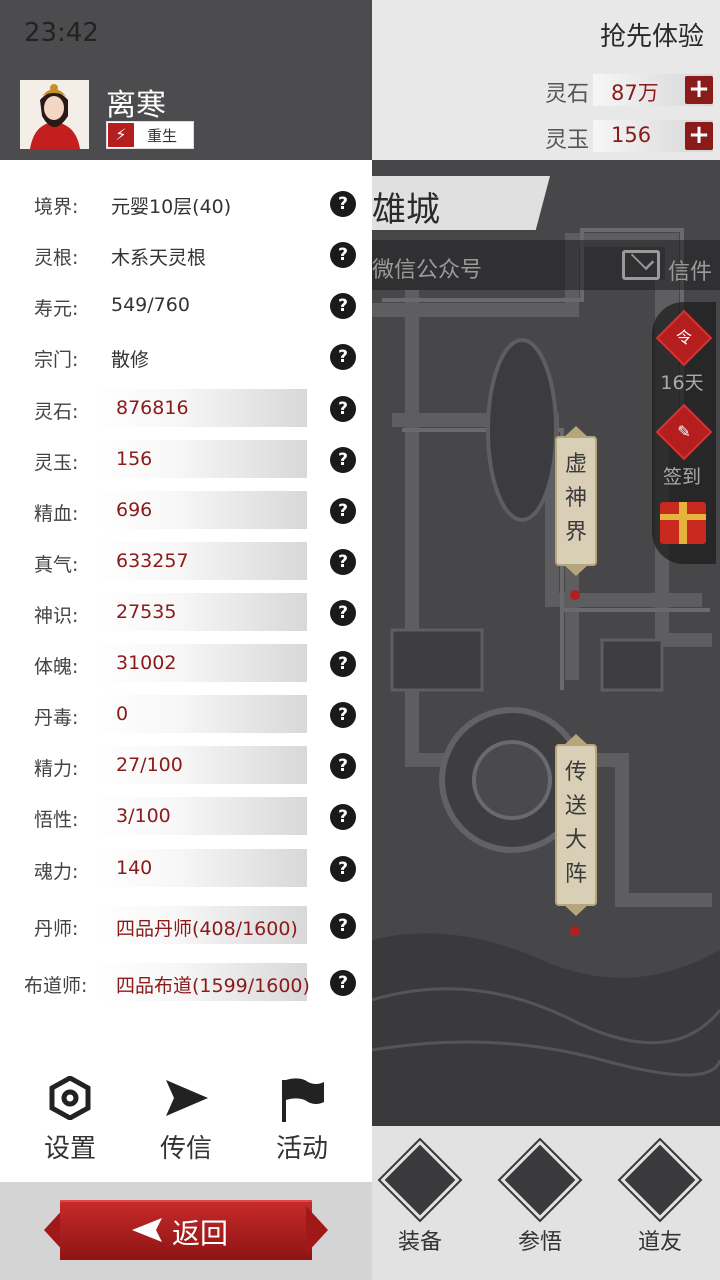 This screenshot has height=1280, width=720. Describe the element at coordinates (684, 431) in the screenshot. I see `checkin-glyph: ✎` at that location.